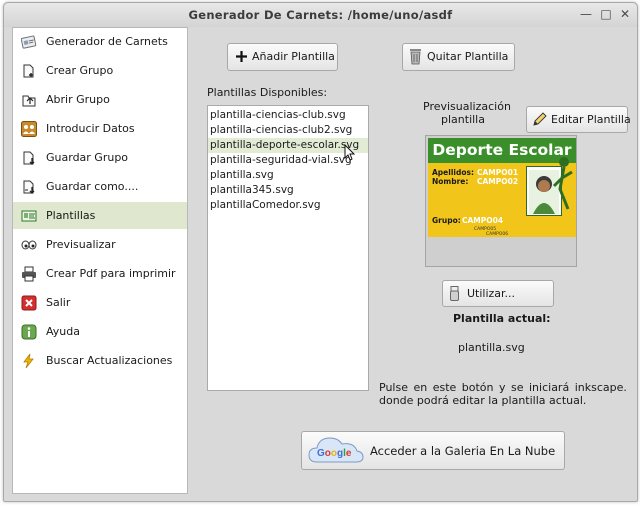  I want to click on edit-template-button: Editar Plantilla, so click(578, 119).